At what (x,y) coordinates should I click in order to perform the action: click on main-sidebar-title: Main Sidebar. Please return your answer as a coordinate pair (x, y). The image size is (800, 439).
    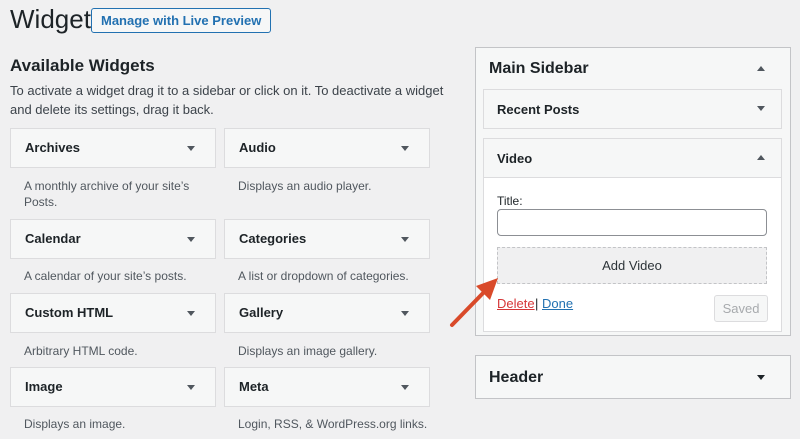
    Looking at the image, I should click on (539, 69).